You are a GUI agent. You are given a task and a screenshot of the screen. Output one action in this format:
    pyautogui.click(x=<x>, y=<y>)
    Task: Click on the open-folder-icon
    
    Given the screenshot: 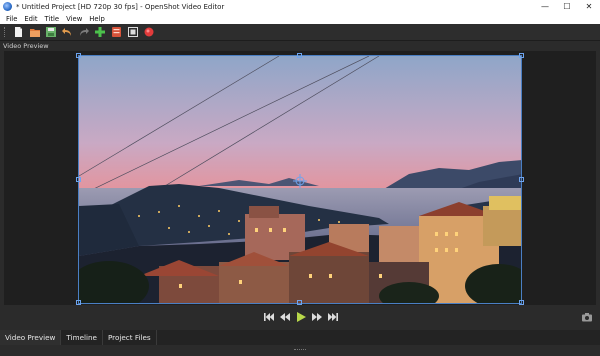 What is the action you would take?
    pyautogui.click(x=34, y=32)
    